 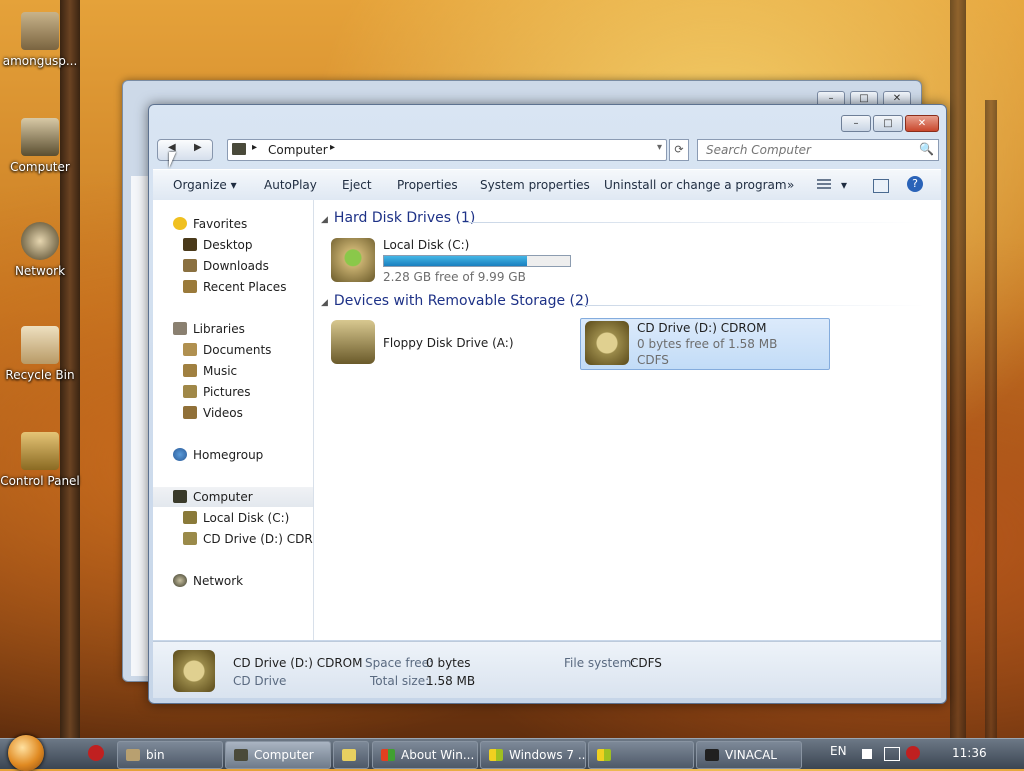 What do you see at coordinates (922, 123) in the screenshot?
I see `close-button: ✕` at bounding box center [922, 123].